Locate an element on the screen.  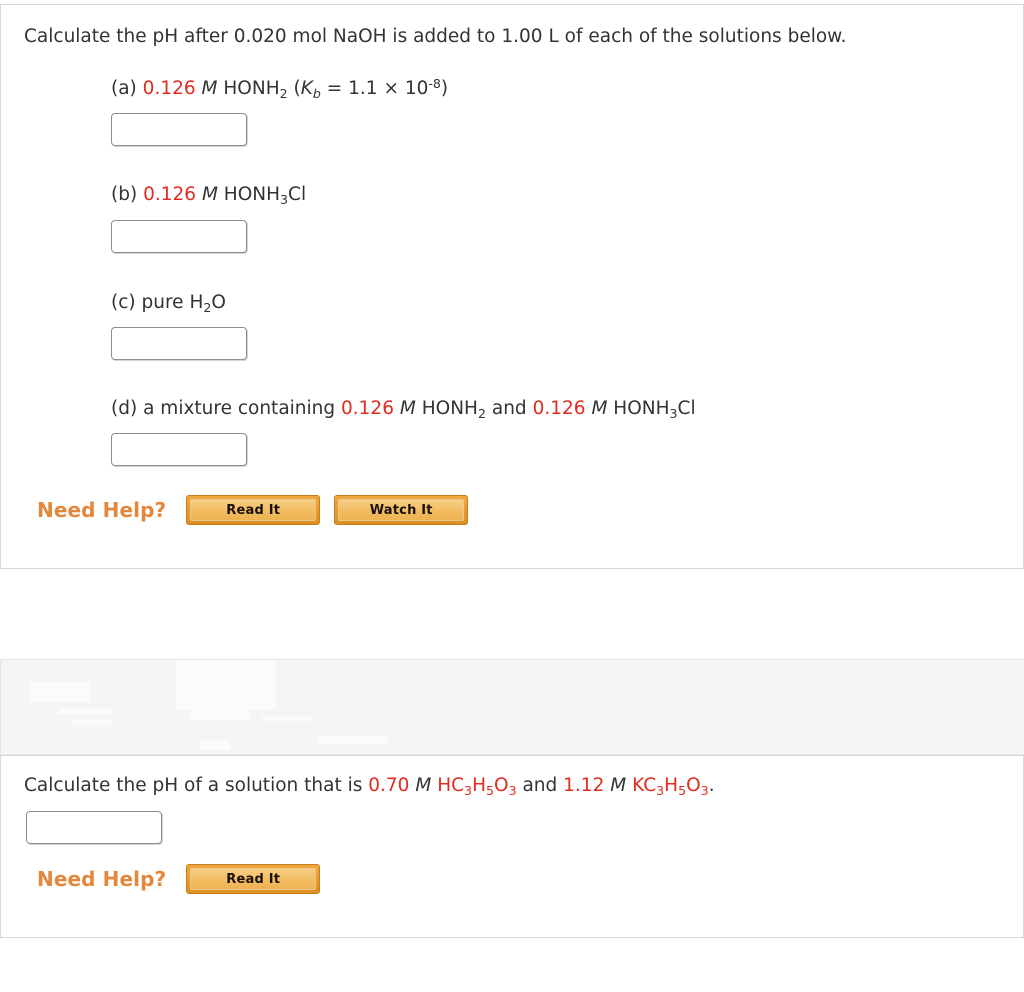
read-it-button-1-label: Read It is located at coordinates (253, 510).